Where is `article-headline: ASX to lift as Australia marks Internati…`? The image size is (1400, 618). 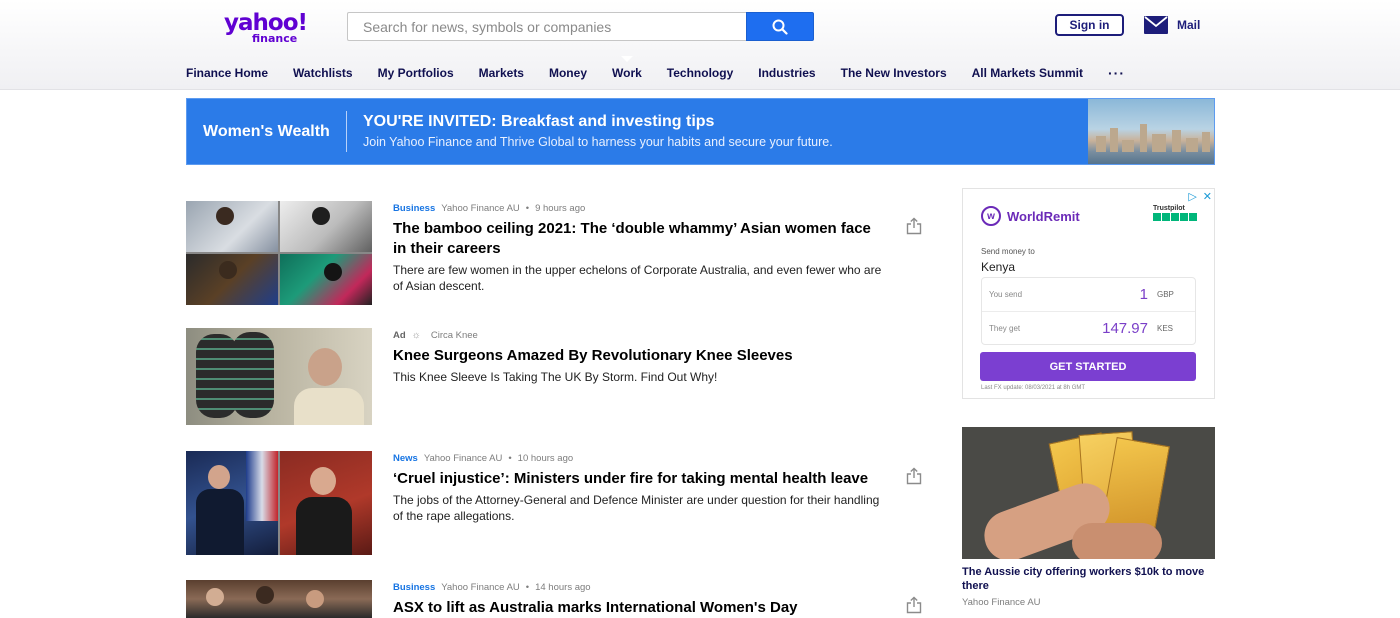
article-headline: ASX to lift as Australia marks Internati… is located at coordinates (640, 608).